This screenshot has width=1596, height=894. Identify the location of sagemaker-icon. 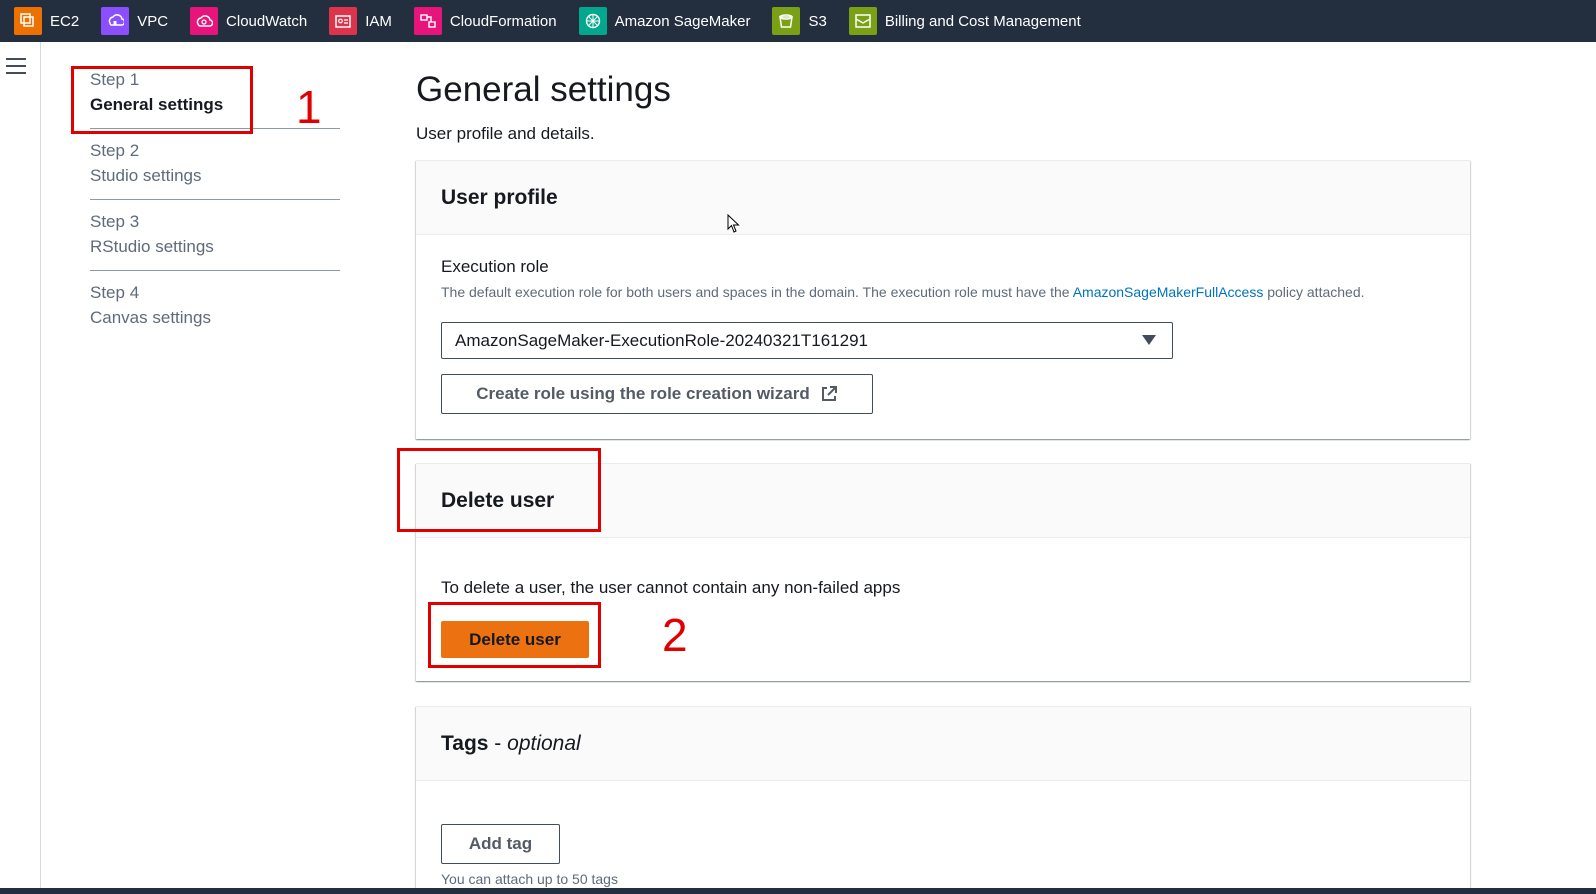
(592, 21).